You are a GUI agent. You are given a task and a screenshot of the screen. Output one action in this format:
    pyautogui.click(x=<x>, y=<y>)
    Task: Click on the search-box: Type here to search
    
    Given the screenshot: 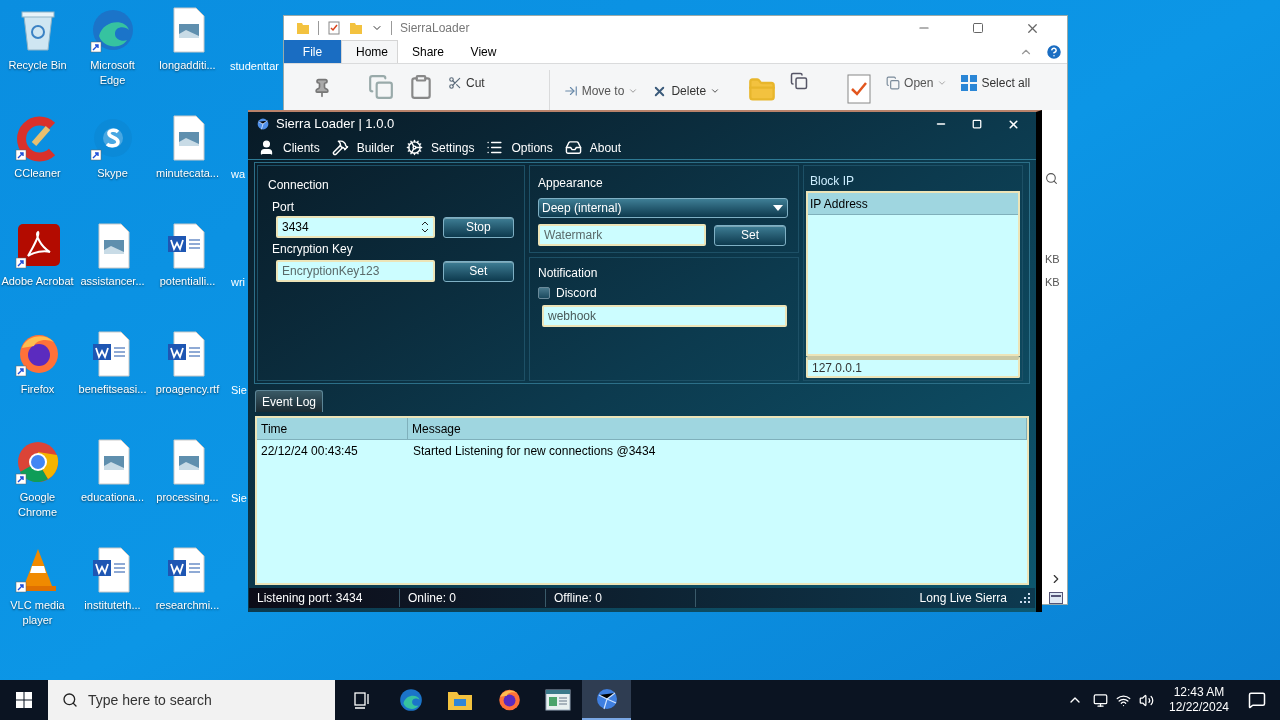 What is the action you would take?
    pyautogui.click(x=191, y=700)
    